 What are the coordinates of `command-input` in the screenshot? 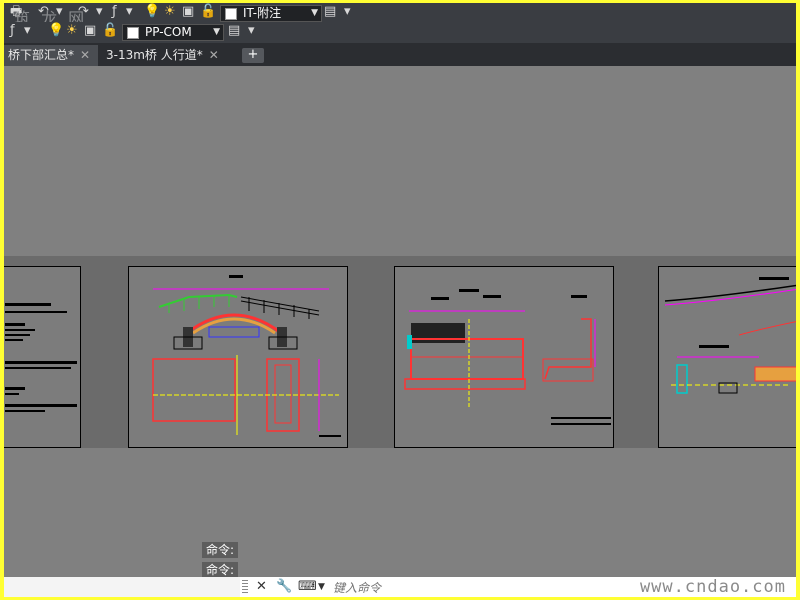 It's located at (458, 588).